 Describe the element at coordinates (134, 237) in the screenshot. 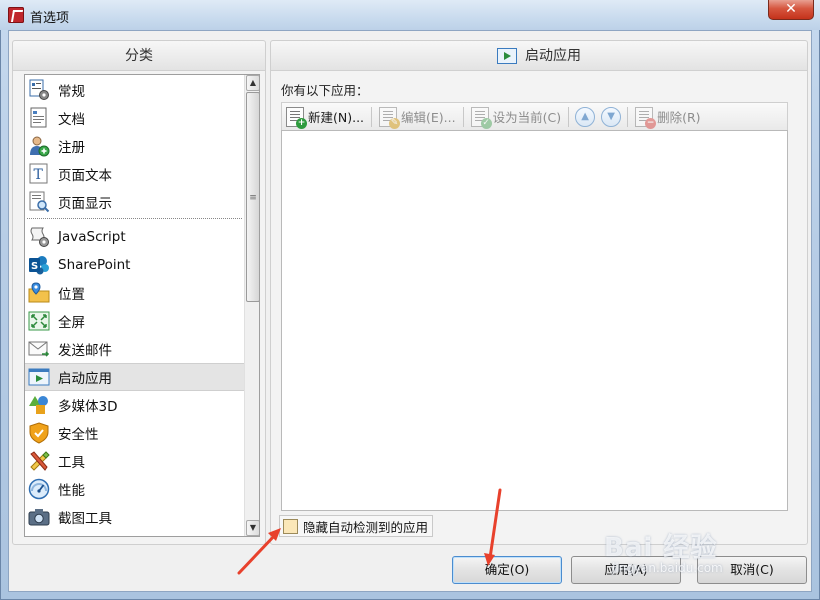

I see `category-item-javascript: JavaScript` at that location.